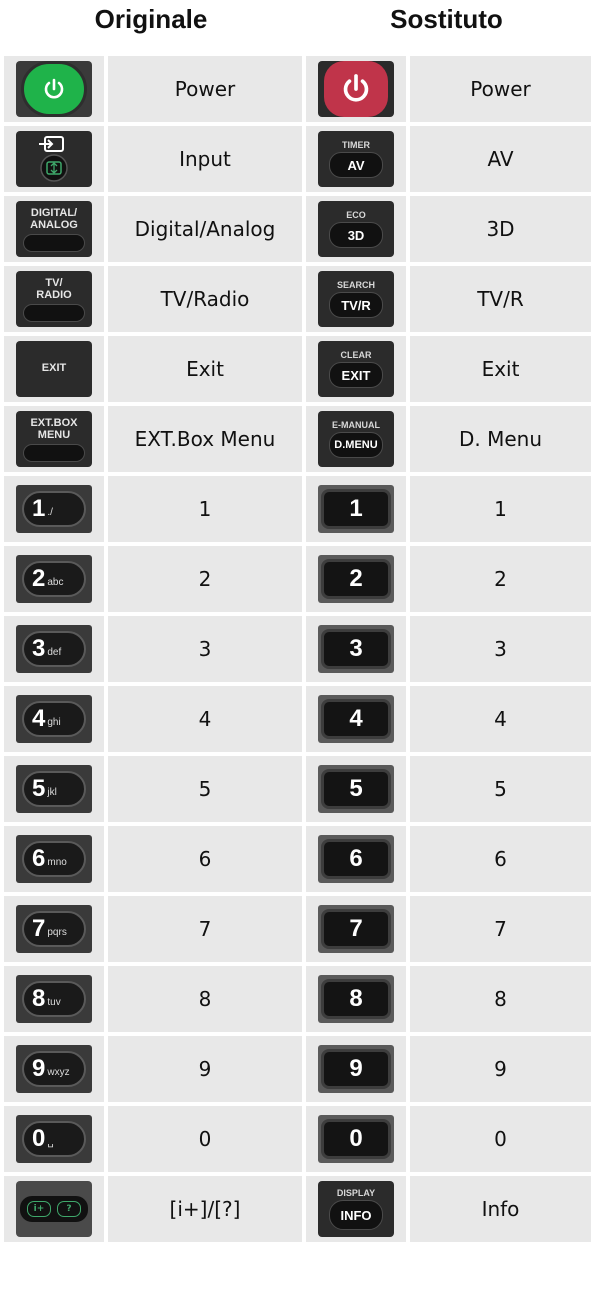 The height and width of the screenshot is (1309, 591). I want to click on substitute-label: 7, so click(498, 929).